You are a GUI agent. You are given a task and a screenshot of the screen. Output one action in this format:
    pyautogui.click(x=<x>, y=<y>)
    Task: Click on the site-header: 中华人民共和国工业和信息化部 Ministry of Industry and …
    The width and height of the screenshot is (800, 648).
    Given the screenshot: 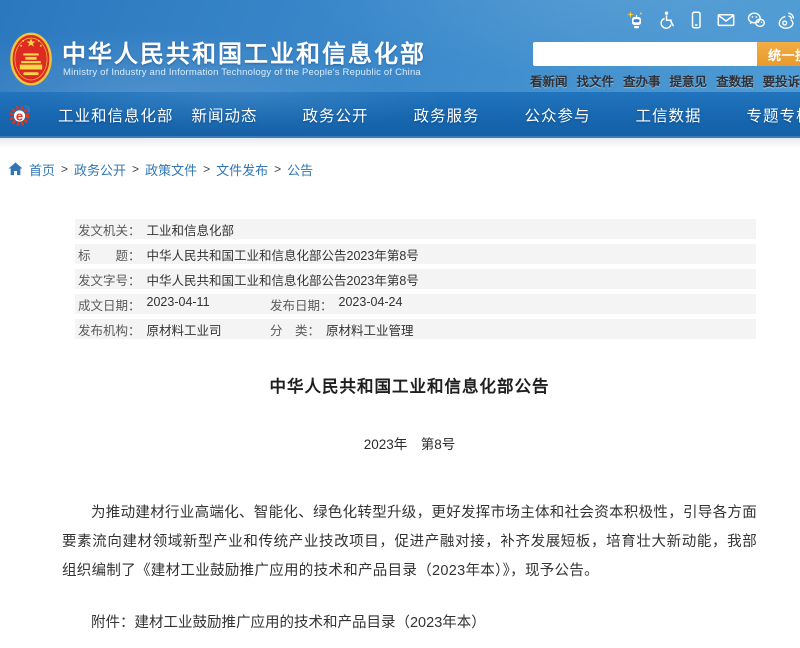 What is the action you would take?
    pyautogui.click(x=400, y=46)
    